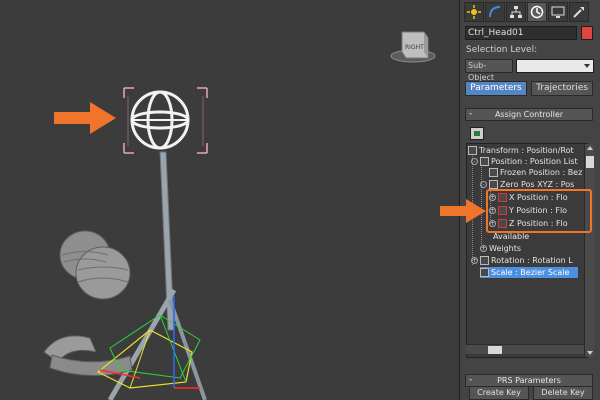 The width and height of the screenshot is (600, 400). Describe the element at coordinates (529, 272) in the screenshot. I see `tree-item-scale: Scale : Bezier Scale` at that location.